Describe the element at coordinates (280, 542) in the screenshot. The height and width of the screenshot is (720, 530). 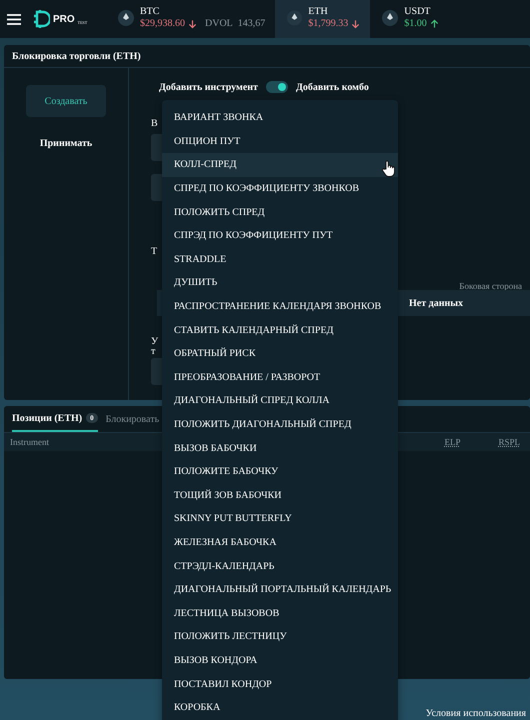
I see `menu-item: ЖЕЛЕЗНАЯ БАБОЧКА` at that location.